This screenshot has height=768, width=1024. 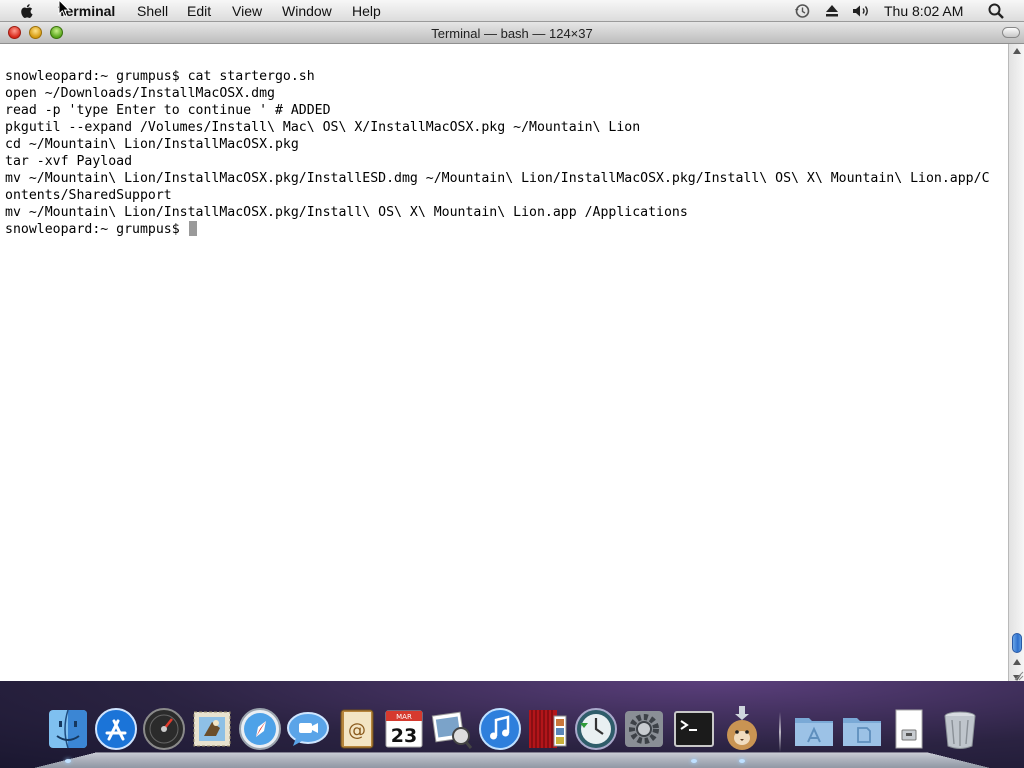 I want to click on resize-grip-icon, so click(x=1018, y=675).